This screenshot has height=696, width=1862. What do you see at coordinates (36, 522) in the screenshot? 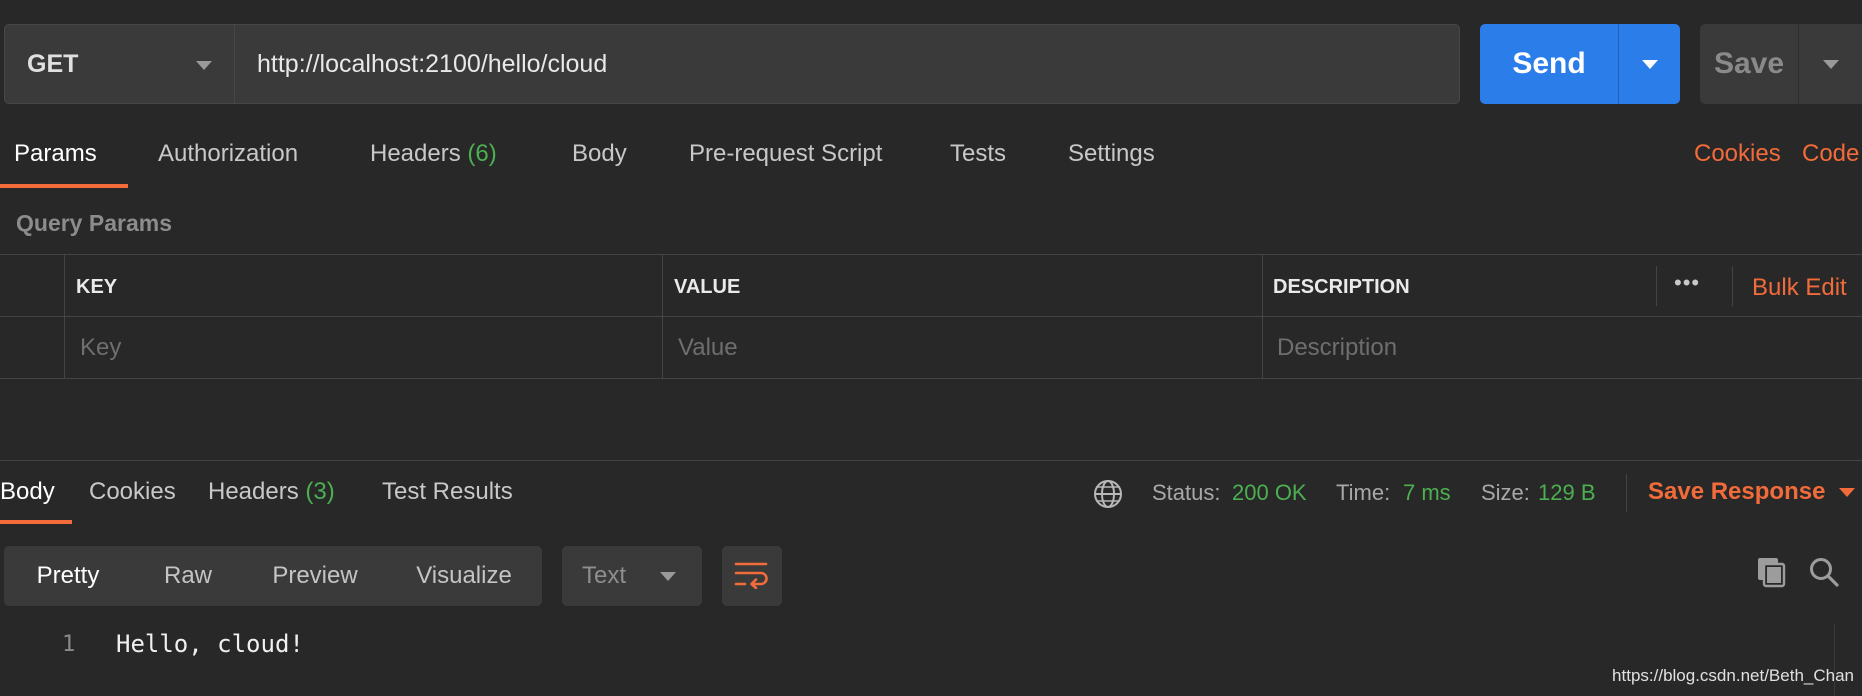
I see `response-active-tab-indicator` at bounding box center [36, 522].